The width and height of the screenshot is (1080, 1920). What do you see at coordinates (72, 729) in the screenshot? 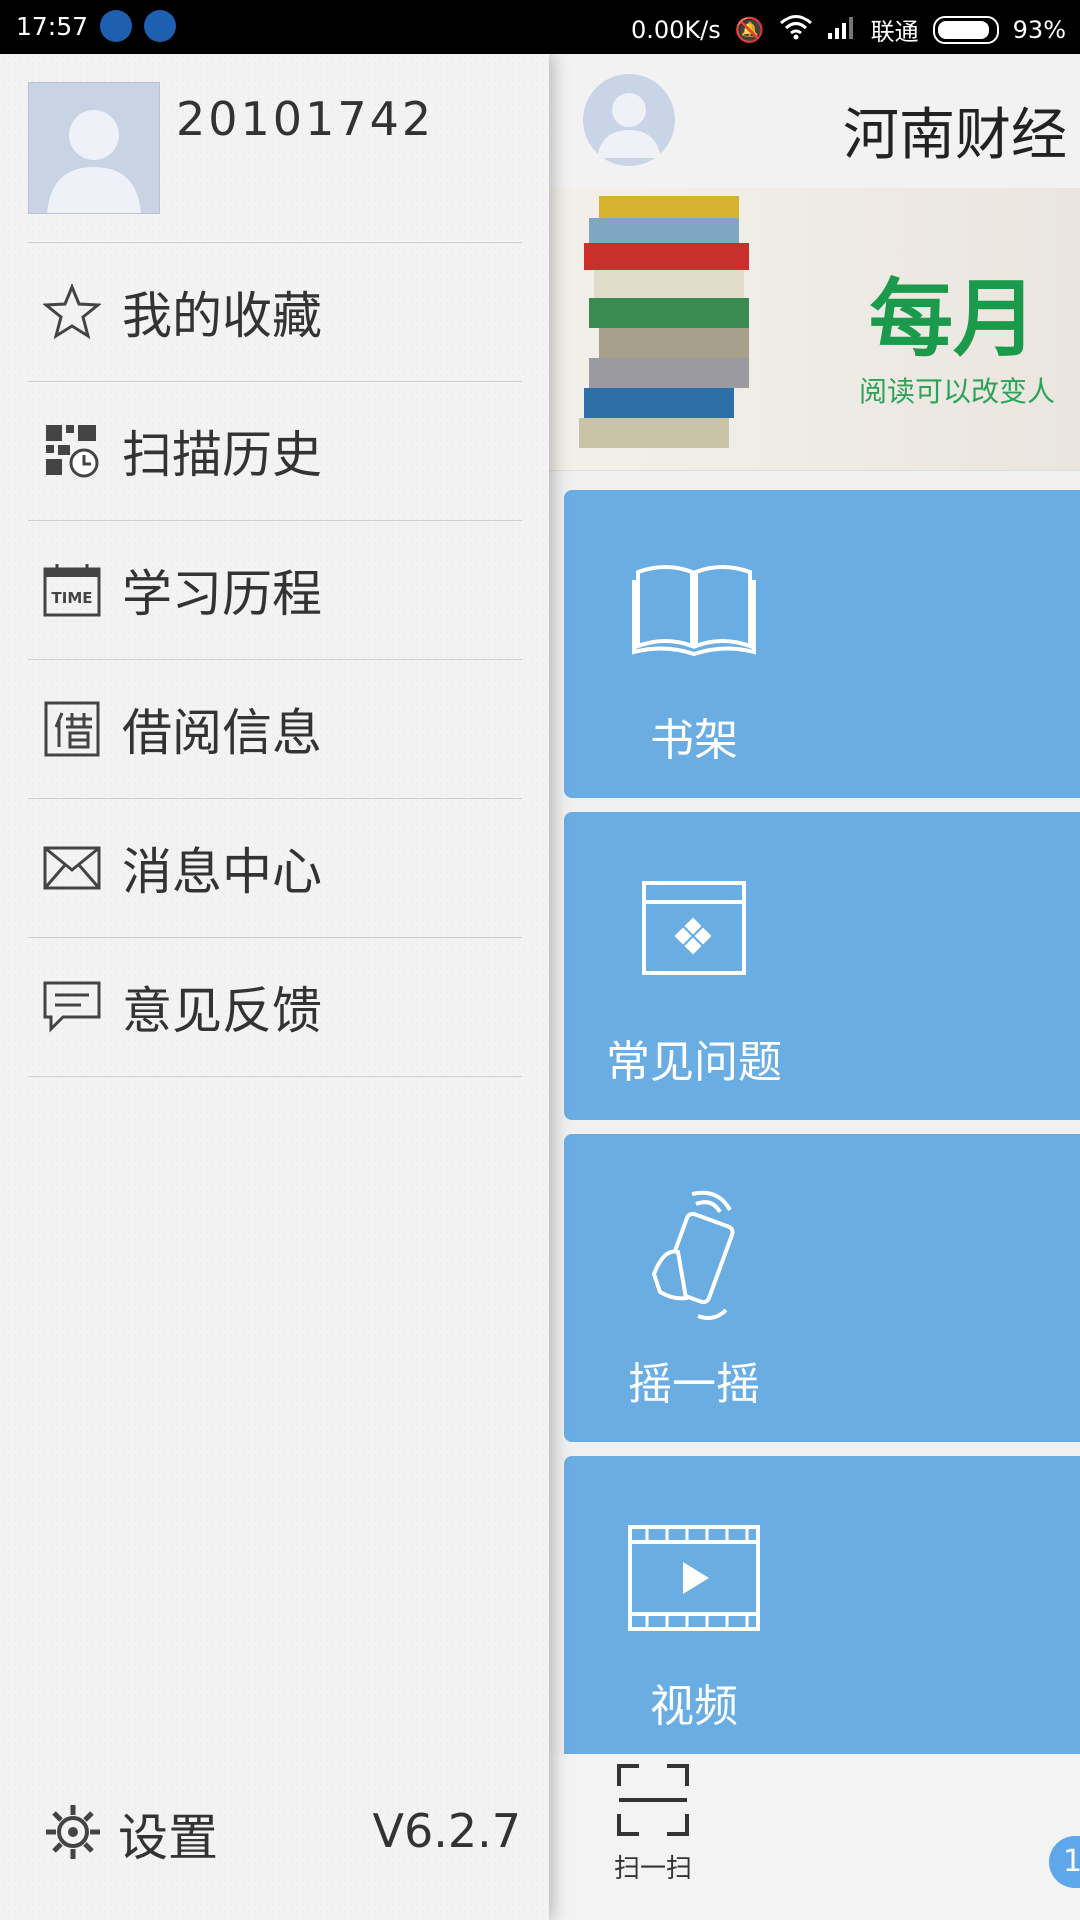
I see `borrow-icon` at bounding box center [72, 729].